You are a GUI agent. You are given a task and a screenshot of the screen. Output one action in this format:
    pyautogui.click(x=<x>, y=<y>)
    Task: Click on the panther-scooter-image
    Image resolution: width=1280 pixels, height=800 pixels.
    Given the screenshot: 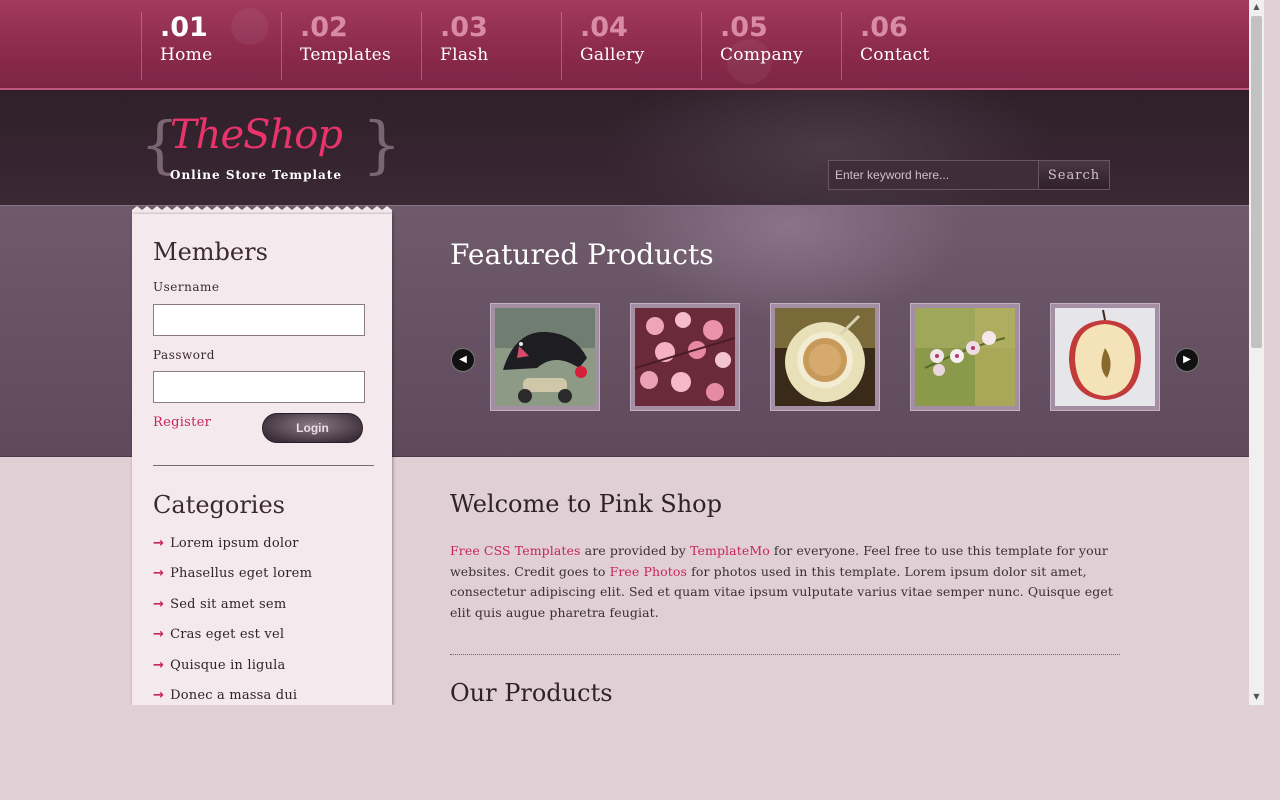 What is the action you would take?
    pyautogui.click(x=545, y=357)
    